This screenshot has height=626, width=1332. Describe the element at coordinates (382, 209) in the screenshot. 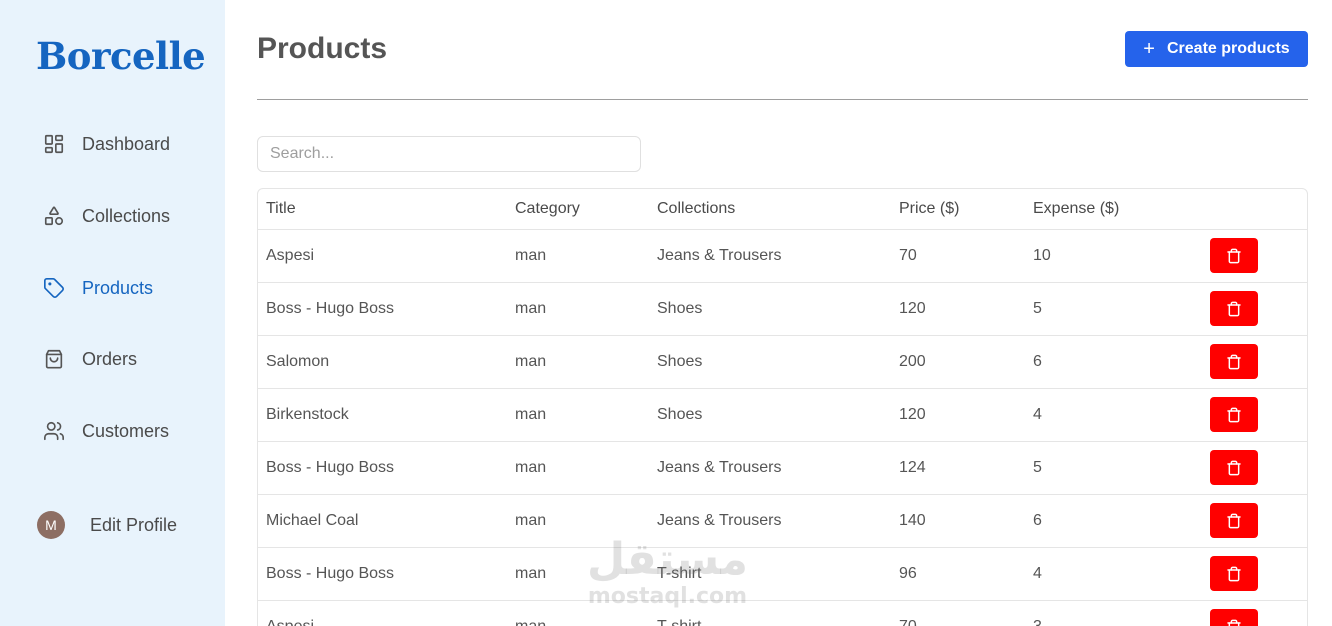

I see `column-header-title: Title` at that location.